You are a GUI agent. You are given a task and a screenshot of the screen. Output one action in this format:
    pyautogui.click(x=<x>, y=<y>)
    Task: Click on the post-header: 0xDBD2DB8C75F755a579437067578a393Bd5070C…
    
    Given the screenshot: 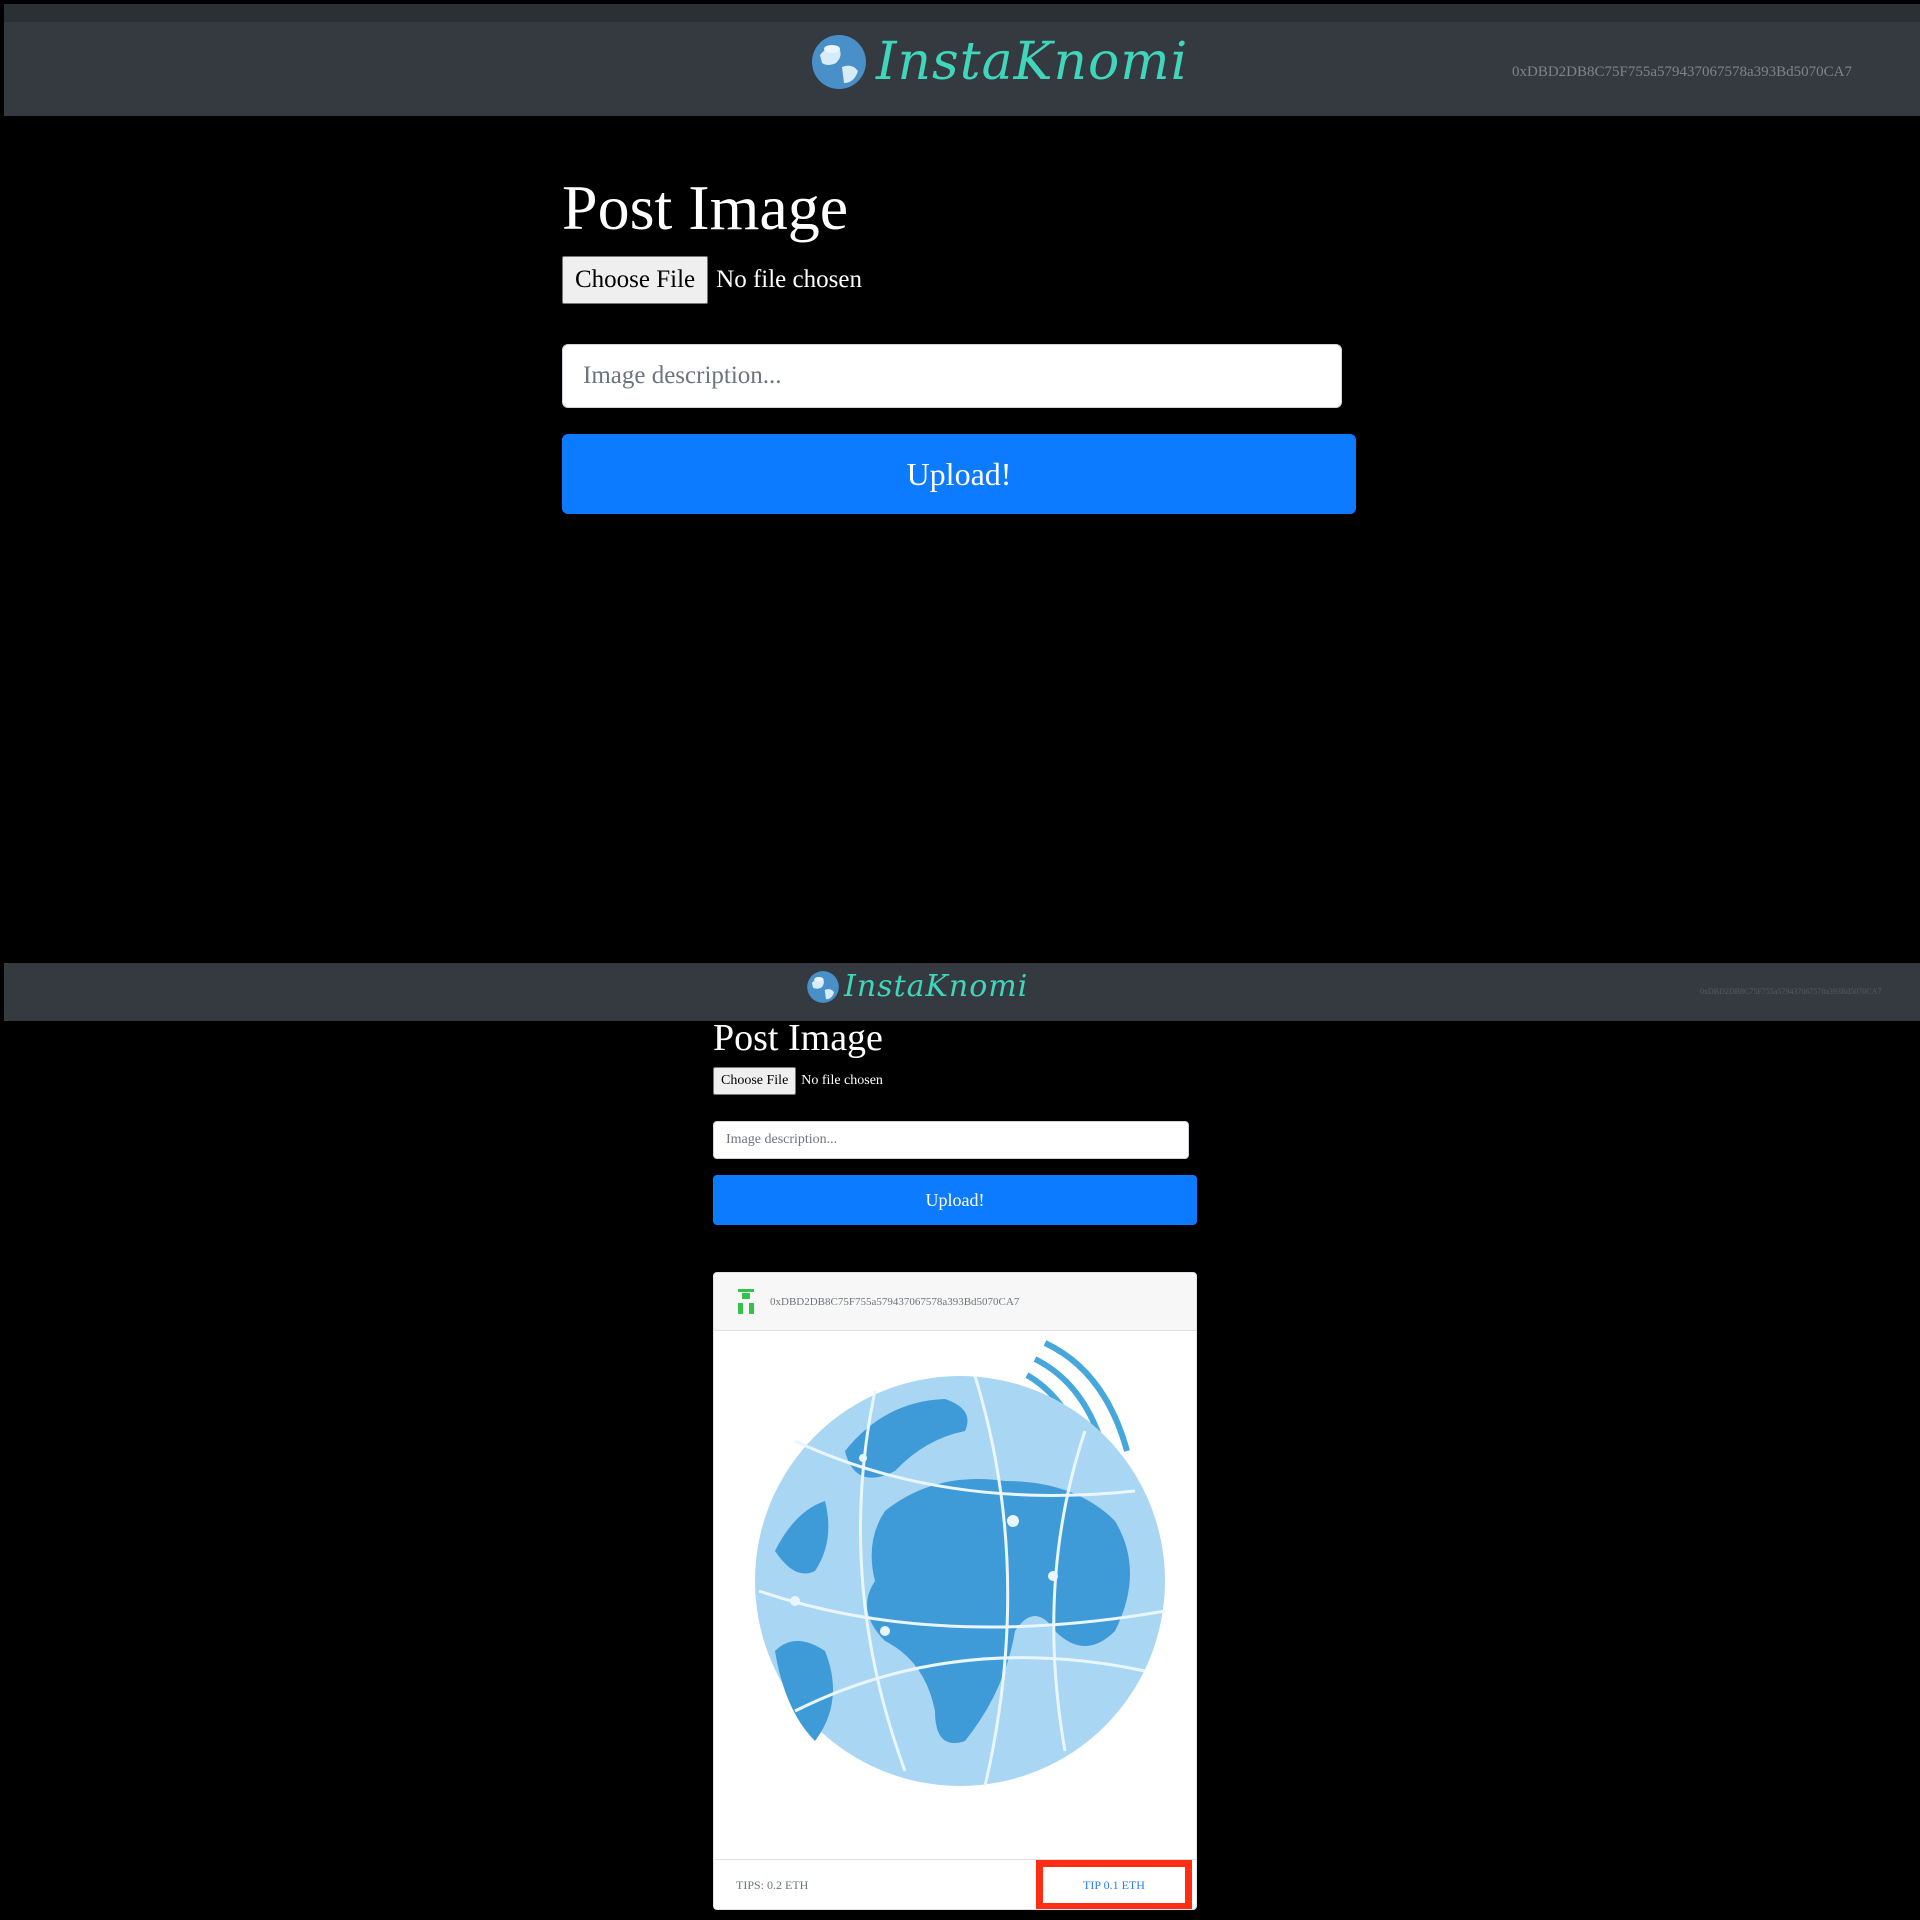 What is the action you would take?
    pyautogui.click(x=955, y=1302)
    